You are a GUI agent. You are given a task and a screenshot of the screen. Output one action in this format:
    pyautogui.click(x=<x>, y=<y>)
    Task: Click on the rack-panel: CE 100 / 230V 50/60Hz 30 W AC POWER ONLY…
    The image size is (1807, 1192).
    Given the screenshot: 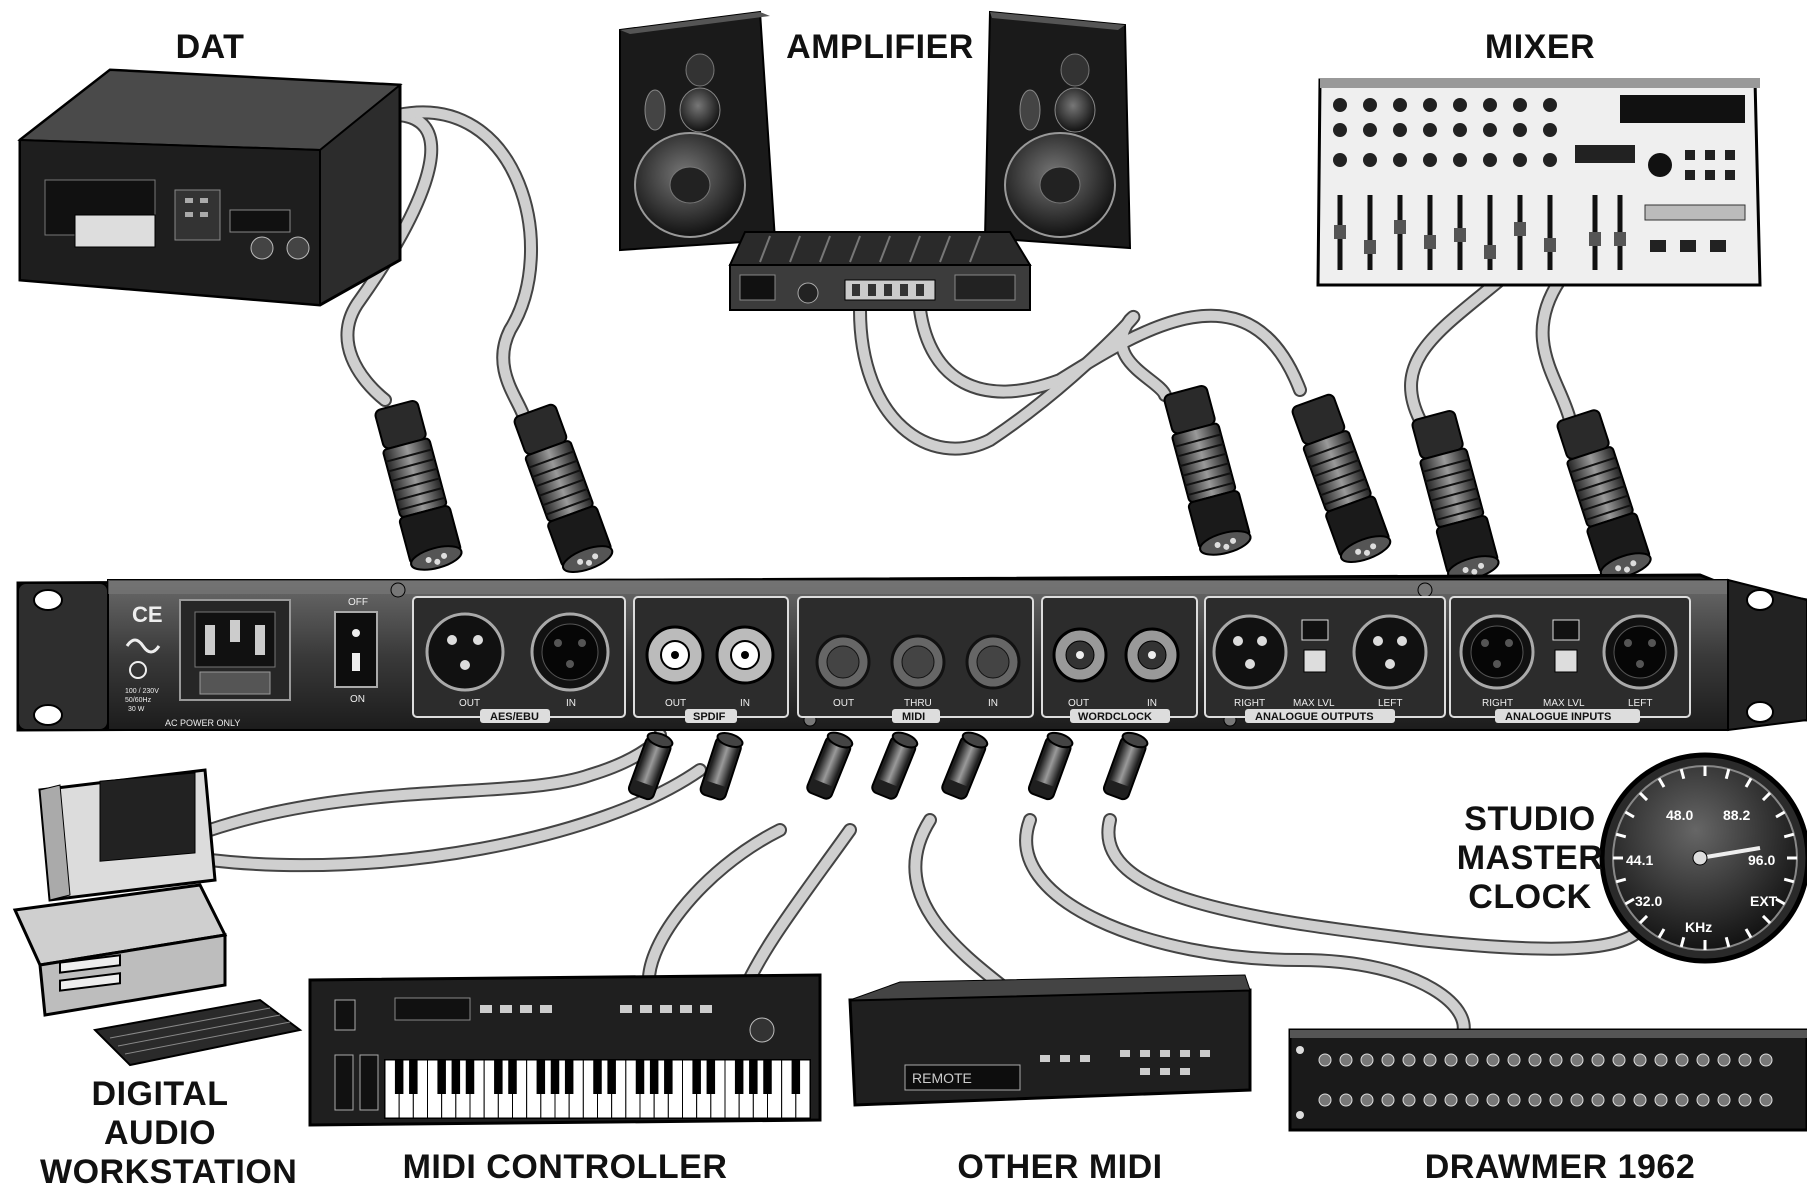 What is the action you would take?
    pyautogui.click(x=911, y=652)
    